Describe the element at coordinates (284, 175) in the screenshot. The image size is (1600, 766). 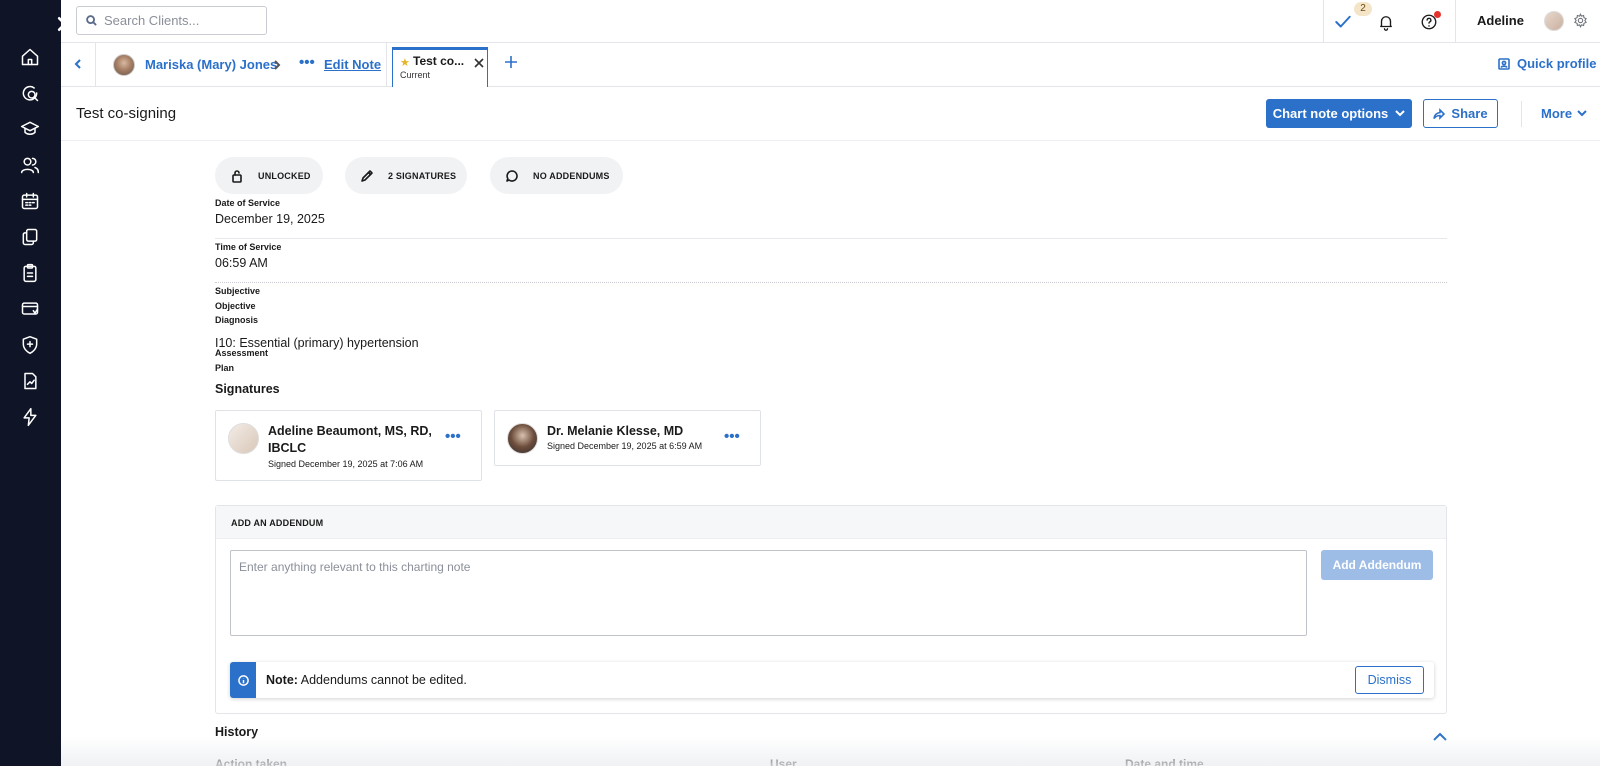
I see `status-pill-label: UNLOCKED` at that location.